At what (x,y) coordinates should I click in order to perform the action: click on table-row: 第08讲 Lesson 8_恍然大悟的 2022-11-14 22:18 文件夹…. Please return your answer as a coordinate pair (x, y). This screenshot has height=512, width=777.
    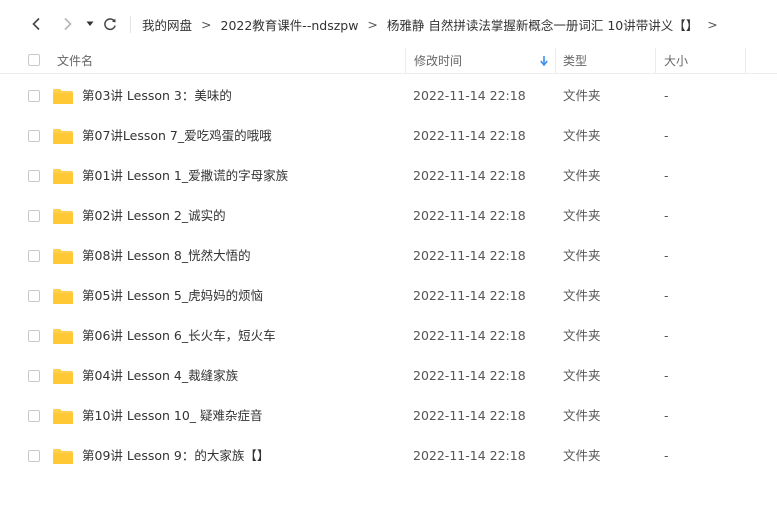
    Looking at the image, I should click on (388, 256).